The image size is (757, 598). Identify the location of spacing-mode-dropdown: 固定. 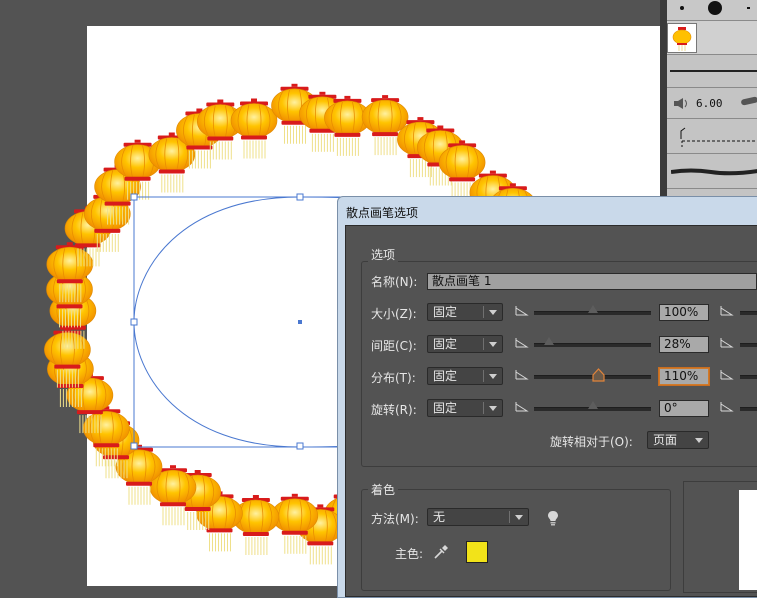
(465, 344).